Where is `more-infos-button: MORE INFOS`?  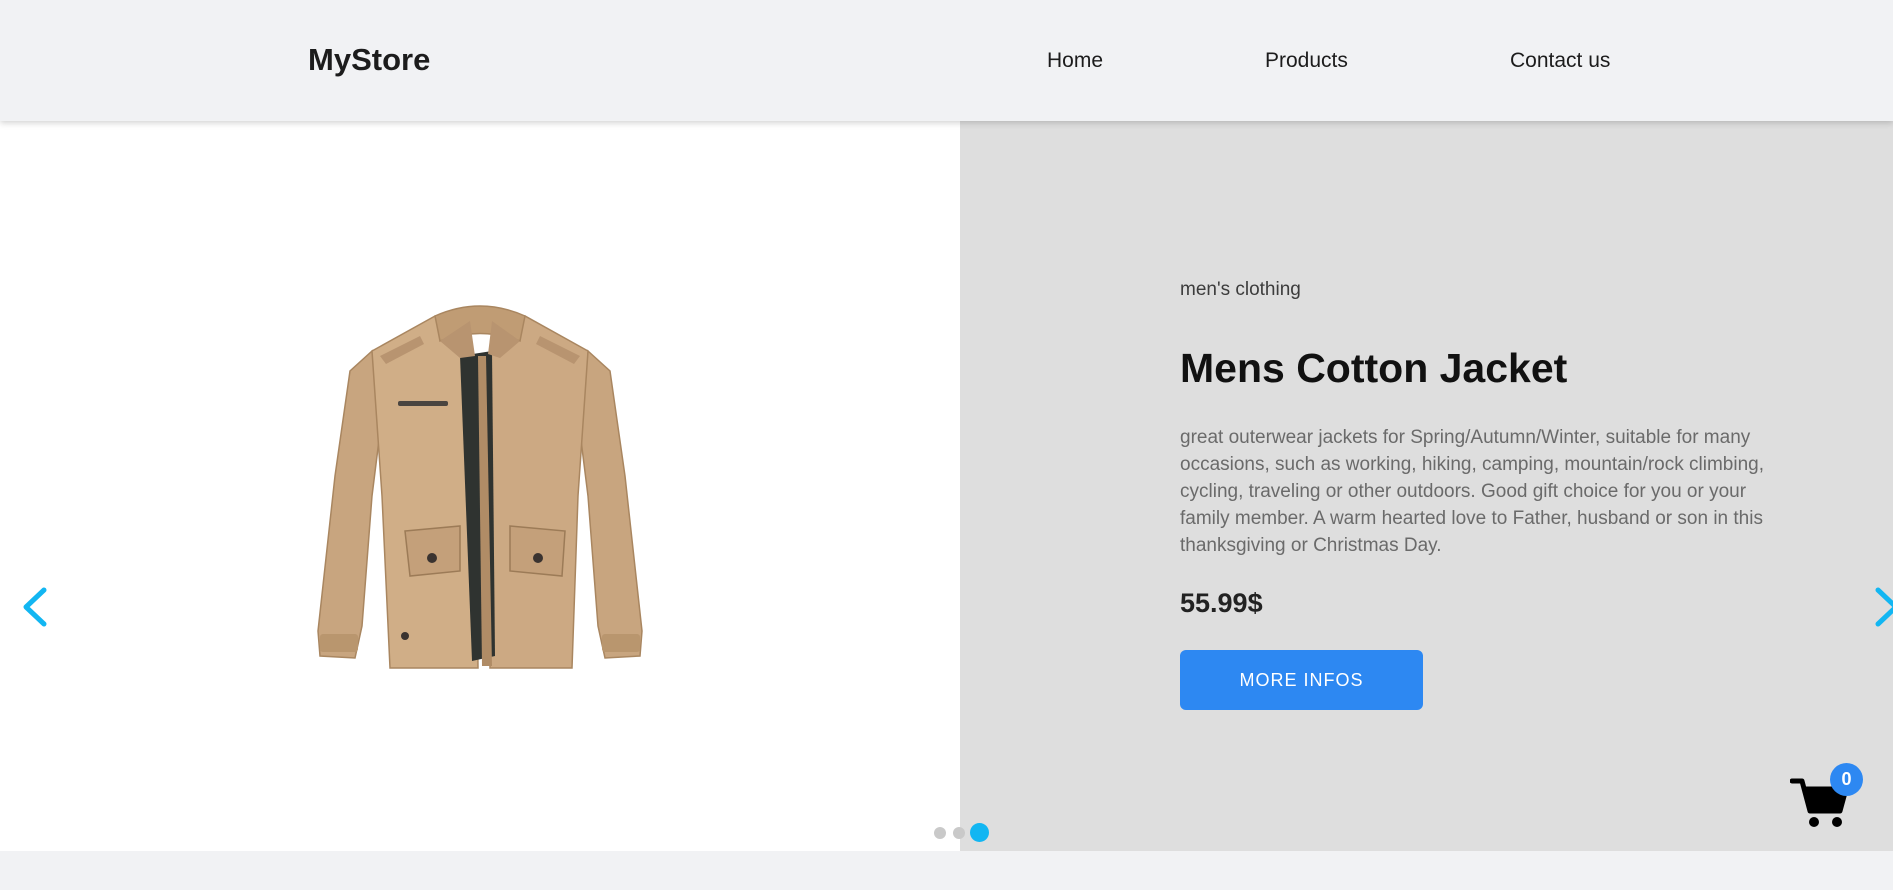 more-infos-button: MORE INFOS is located at coordinates (1301, 680).